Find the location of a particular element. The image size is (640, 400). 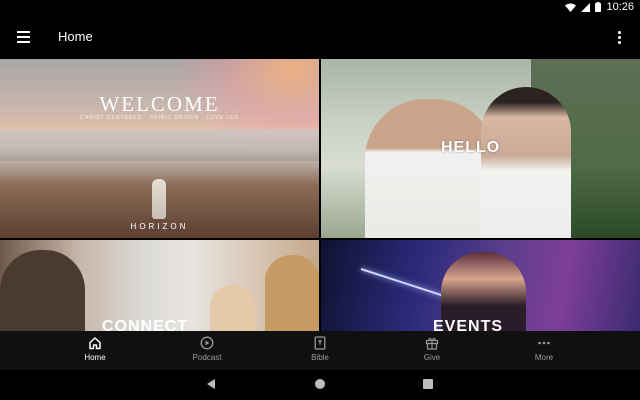

recents-icon is located at coordinates (428, 384).